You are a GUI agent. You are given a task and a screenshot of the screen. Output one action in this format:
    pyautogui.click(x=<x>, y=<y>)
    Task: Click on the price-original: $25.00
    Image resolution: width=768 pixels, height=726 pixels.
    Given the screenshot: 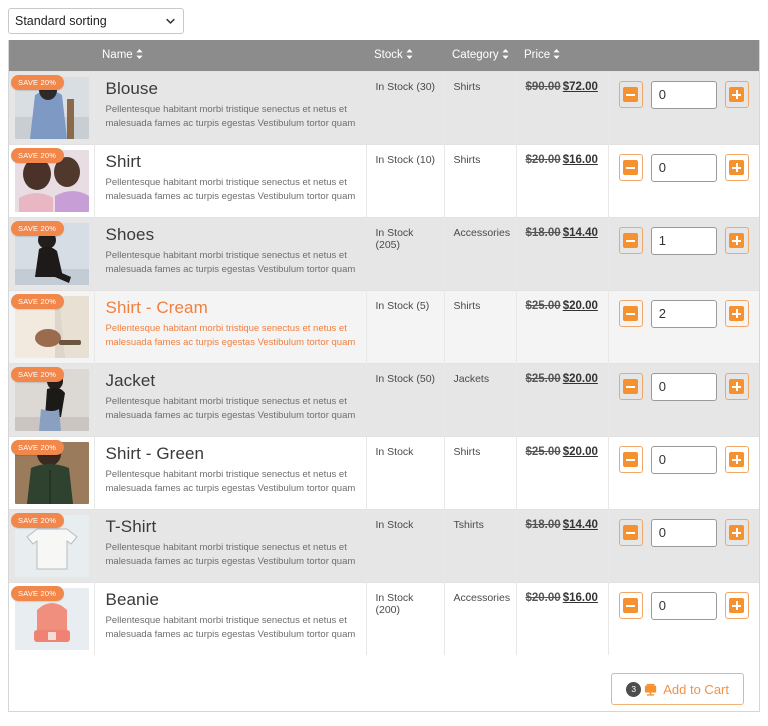 What is the action you would take?
    pyautogui.click(x=543, y=305)
    